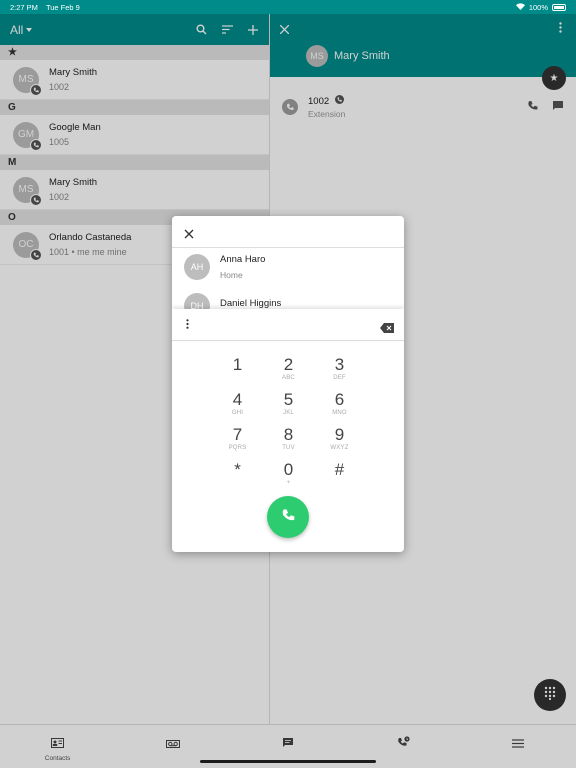 This screenshot has height=768, width=576. What do you see at coordinates (237, 404) in the screenshot?
I see `key-4: 4 GHI` at bounding box center [237, 404].